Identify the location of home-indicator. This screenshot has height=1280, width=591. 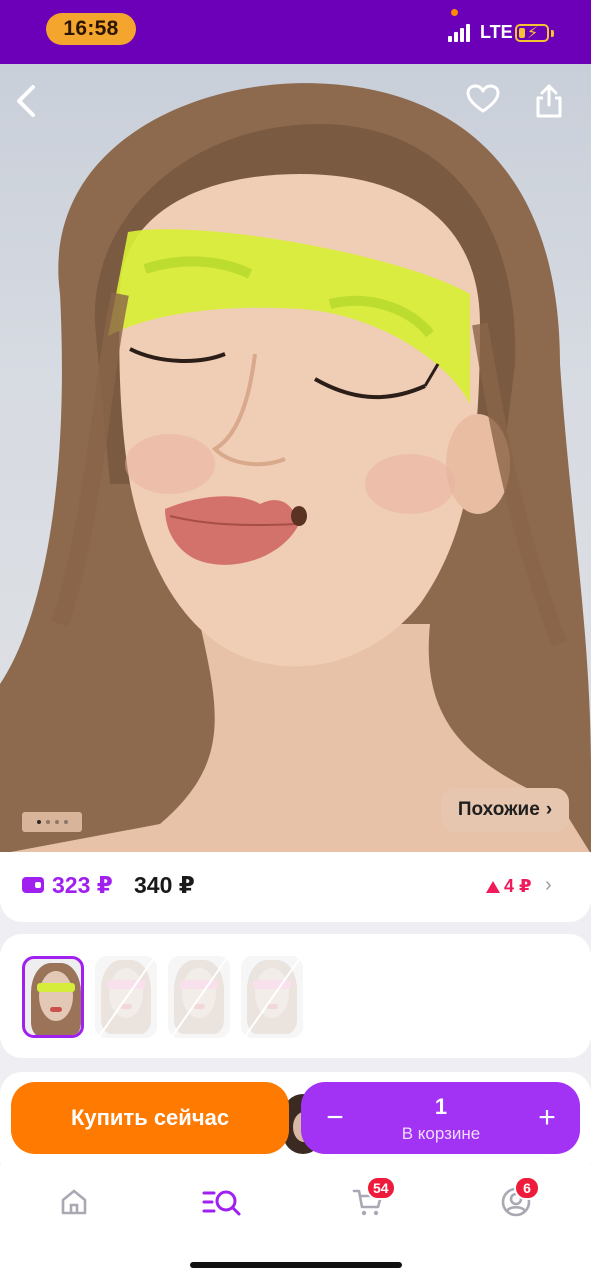
(296, 1265).